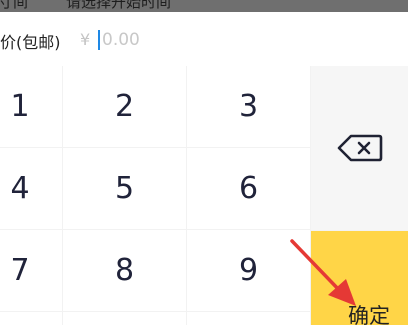  What do you see at coordinates (124, 188) in the screenshot?
I see `key-5: 5` at bounding box center [124, 188].